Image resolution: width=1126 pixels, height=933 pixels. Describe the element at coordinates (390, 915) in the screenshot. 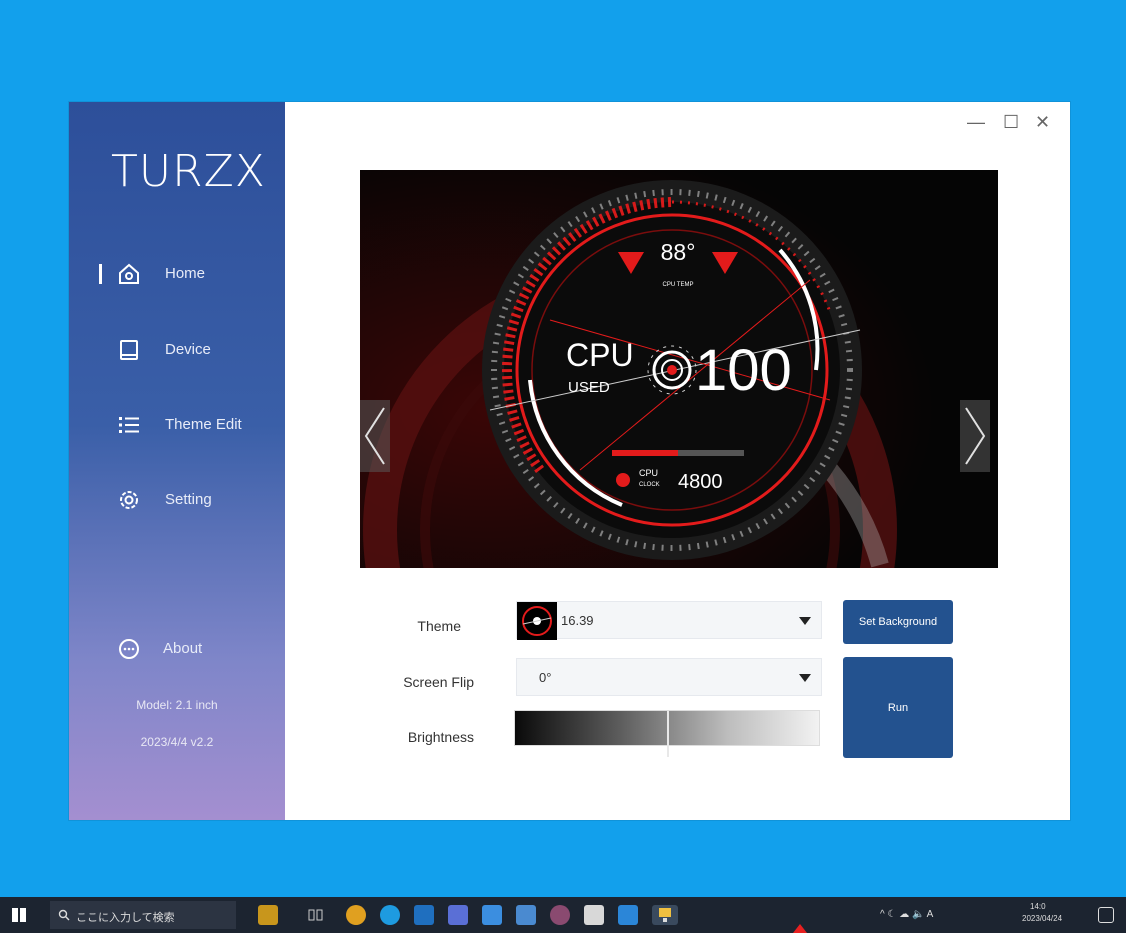

I see `edge-icon` at that location.